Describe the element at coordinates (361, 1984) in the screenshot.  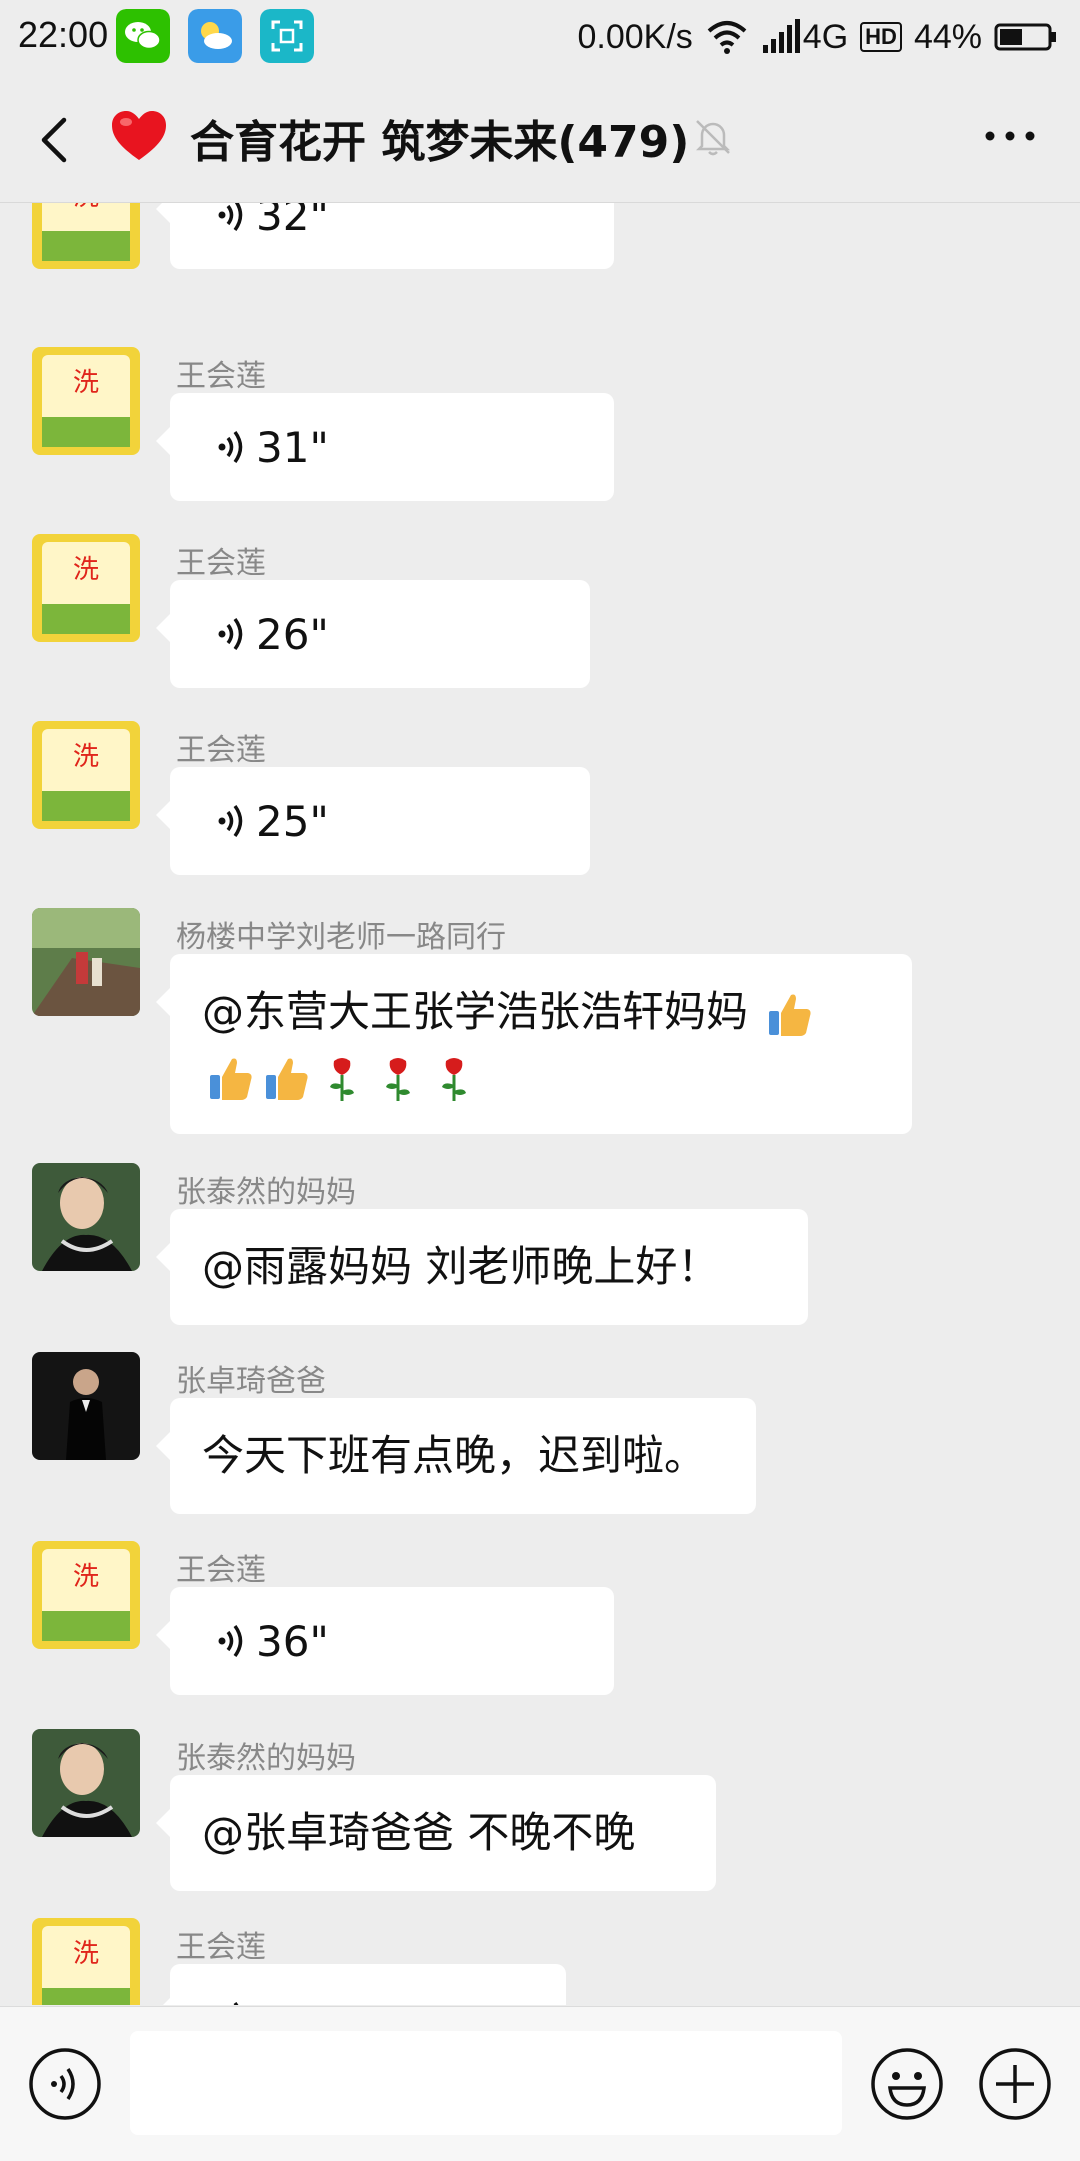
I see `voice-message-bubble` at that location.